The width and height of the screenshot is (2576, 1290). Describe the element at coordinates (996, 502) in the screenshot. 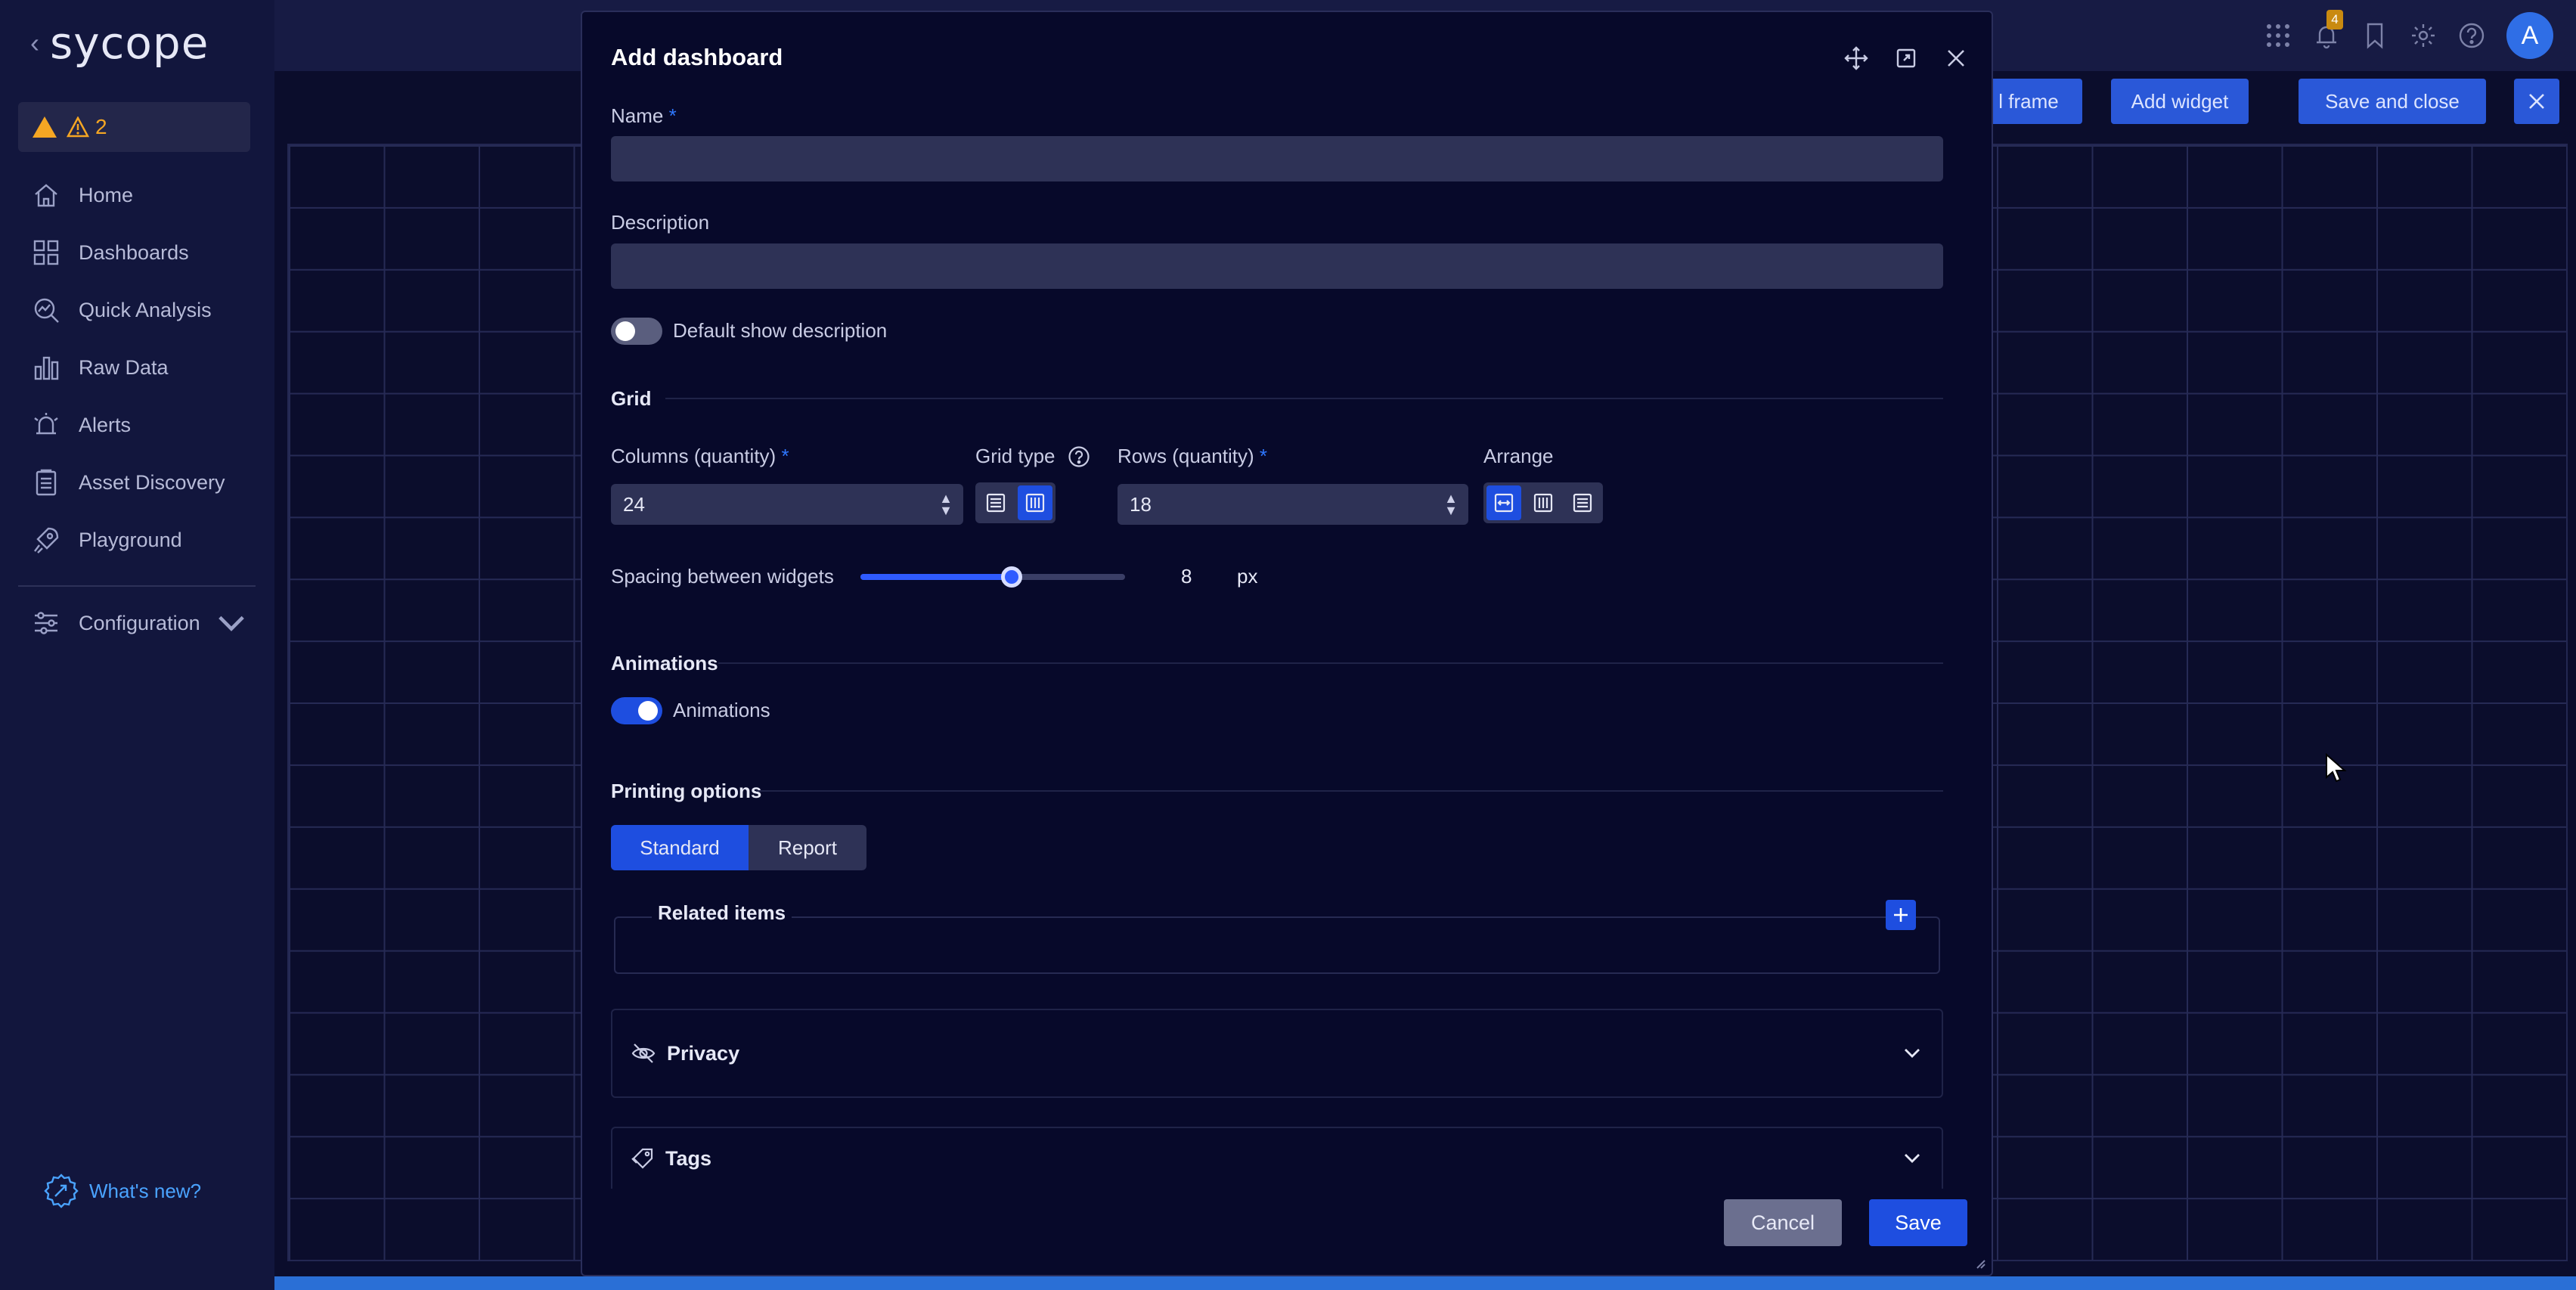

I see `grid-type-rows-button` at that location.